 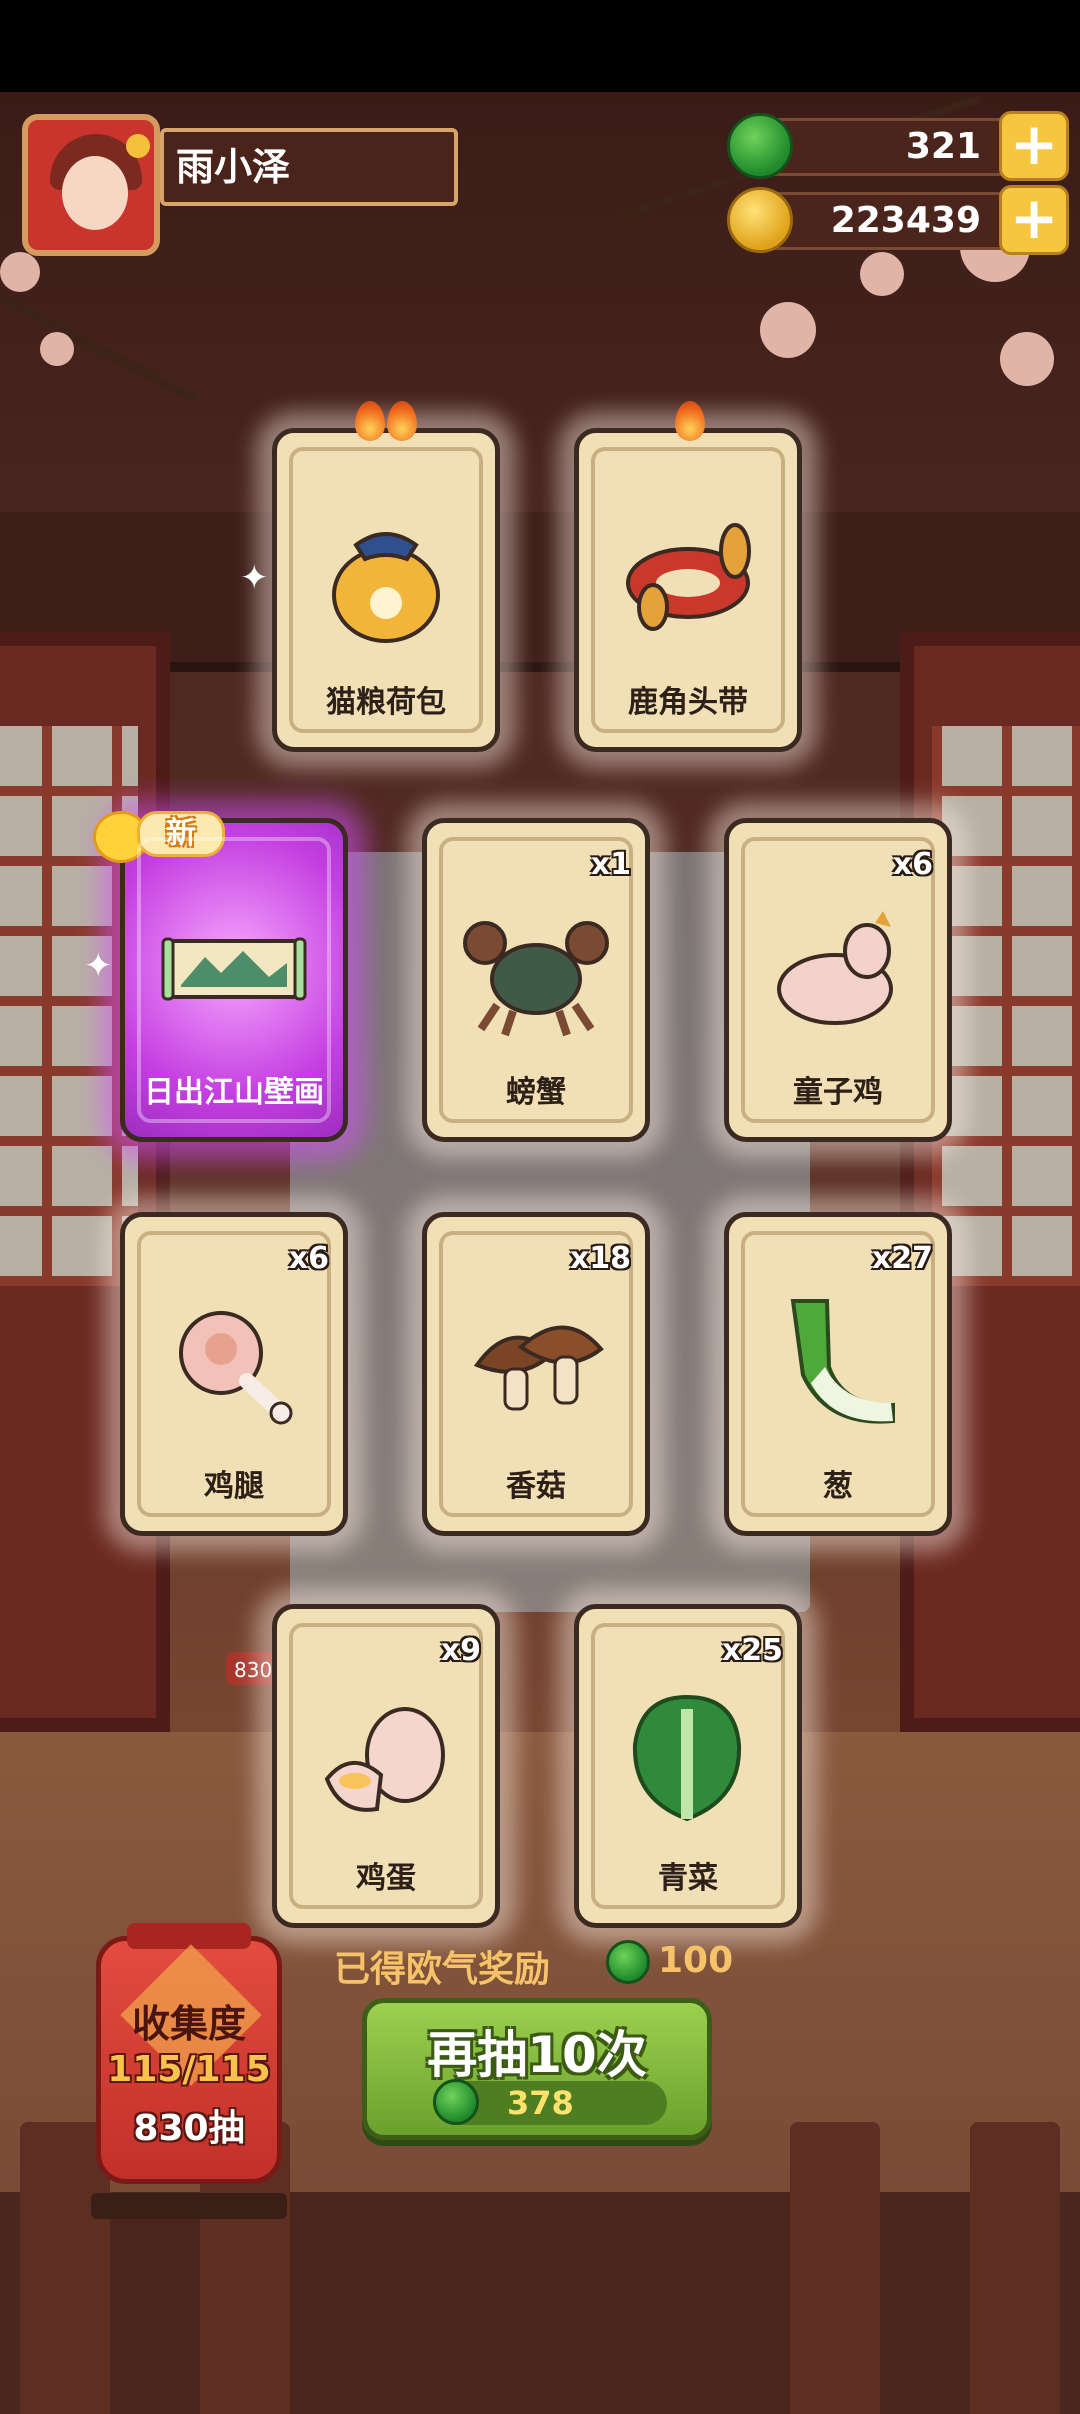 What do you see at coordinates (386, 1878) in the screenshot?
I see `card-label: 鸡蛋` at bounding box center [386, 1878].